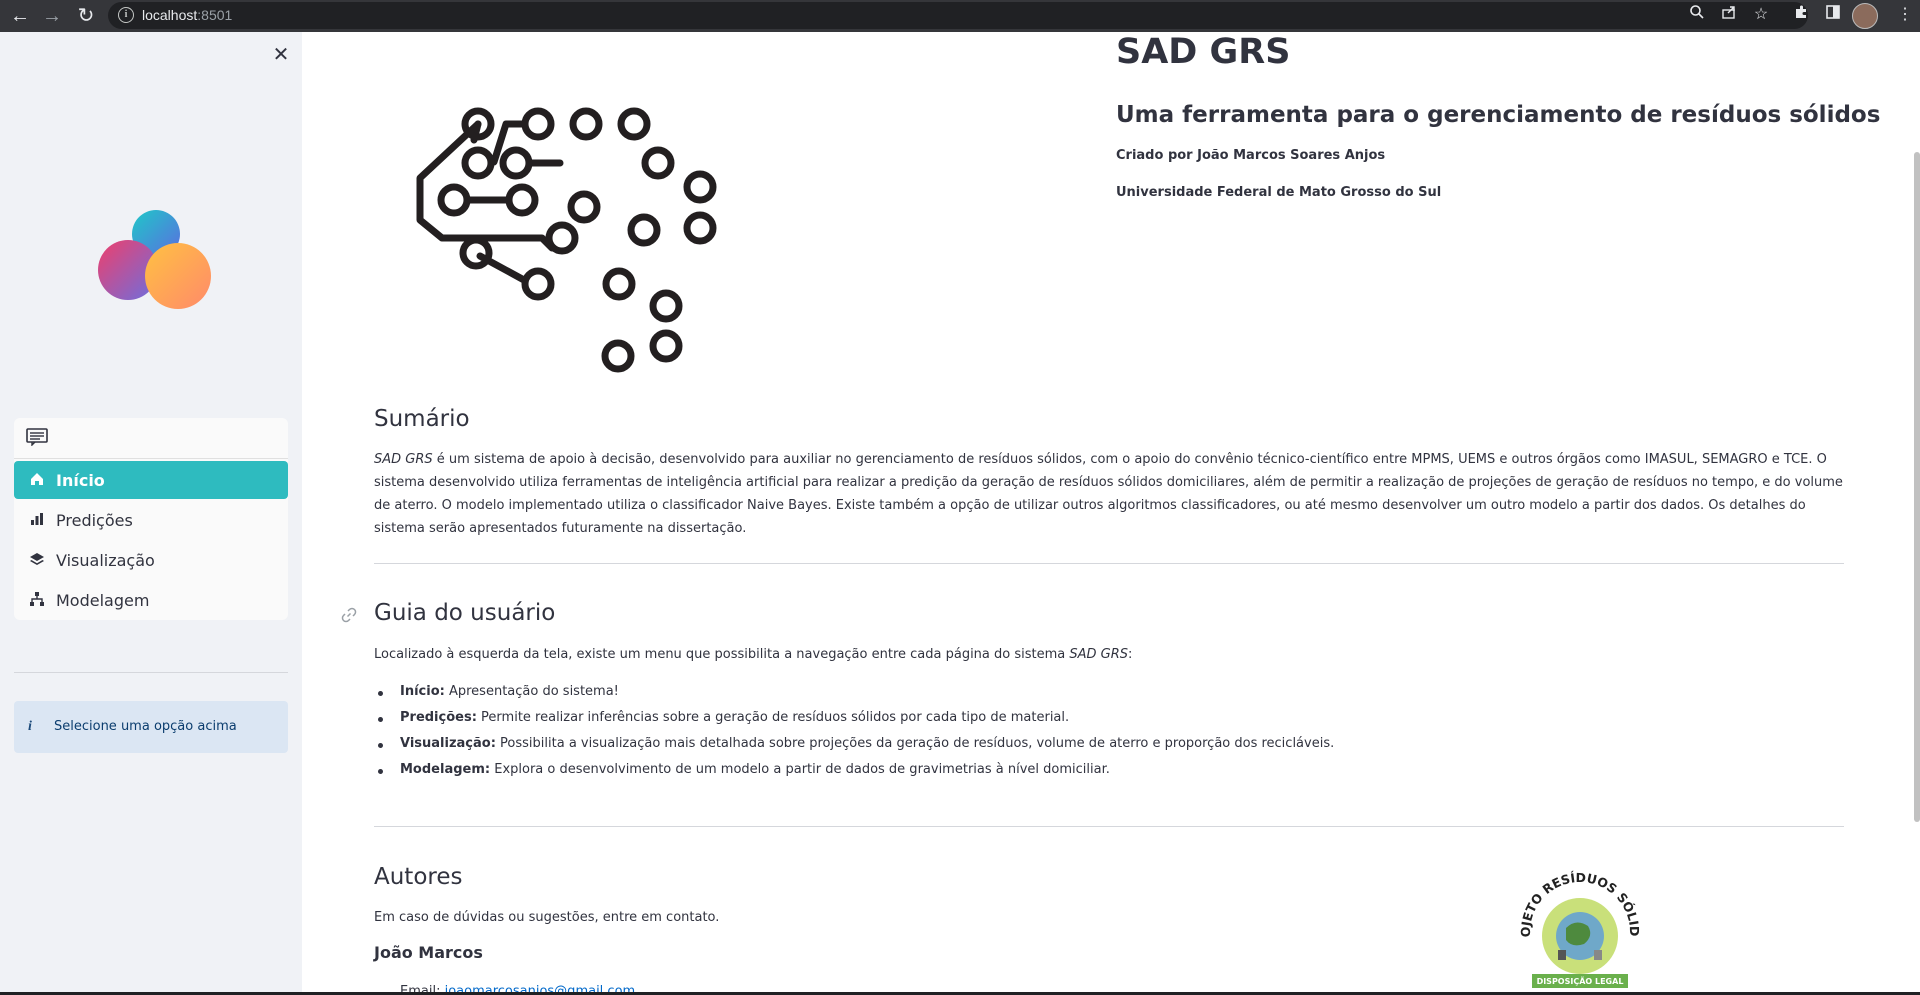 The image size is (1920, 995). I want to click on guide-heading: Guia do usuário, so click(465, 613).